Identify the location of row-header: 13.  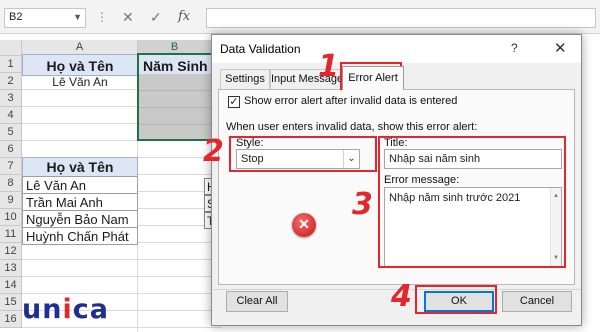
(11, 268).